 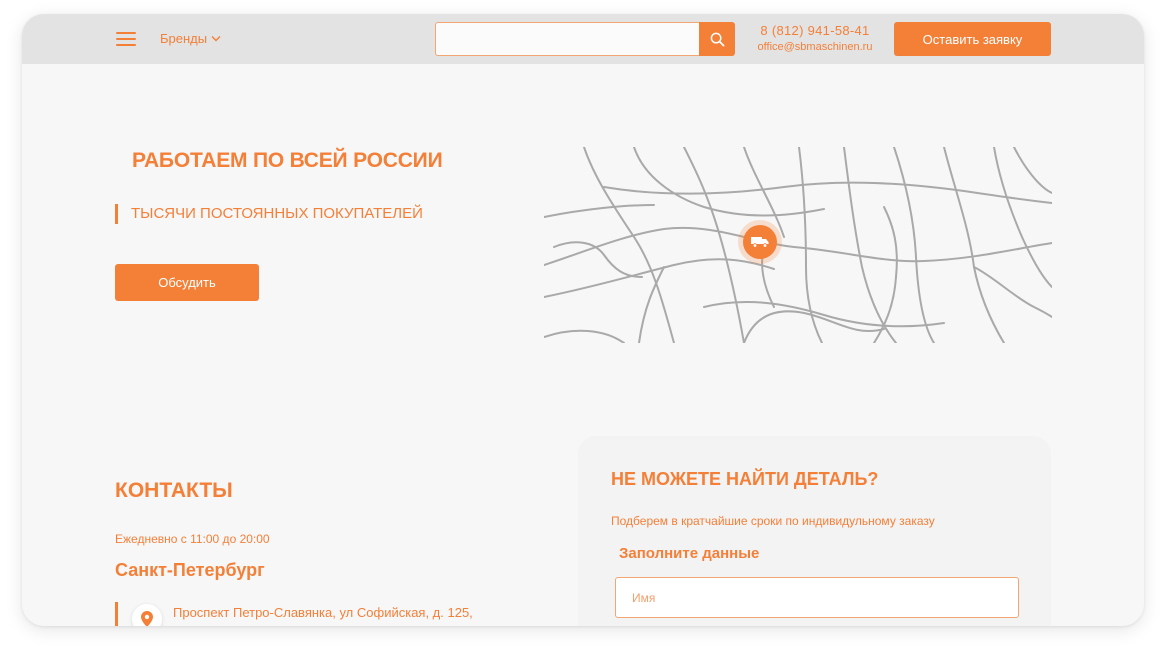 I want to click on header-email: office@sbmaschinen.ru, so click(x=815, y=47).